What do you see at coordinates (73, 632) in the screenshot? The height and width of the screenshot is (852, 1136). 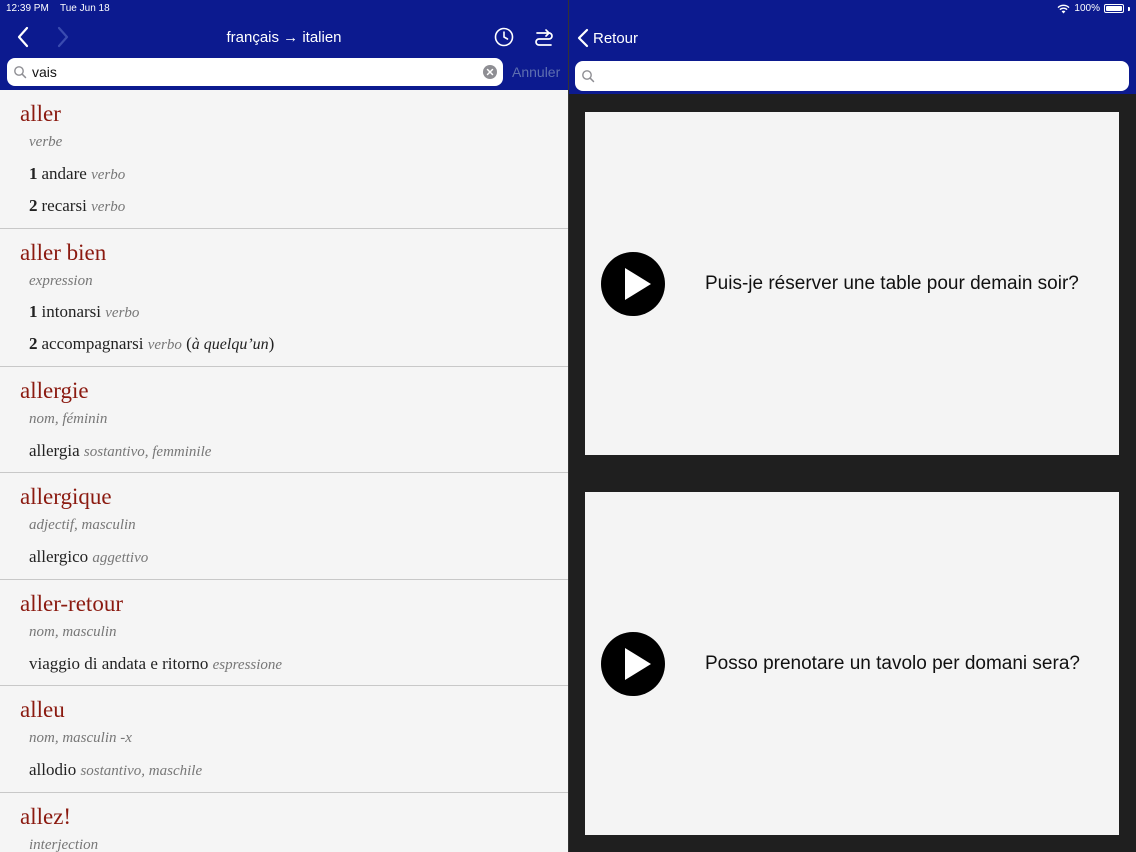 I see `part-of-speech: nom, masculin` at bounding box center [73, 632].